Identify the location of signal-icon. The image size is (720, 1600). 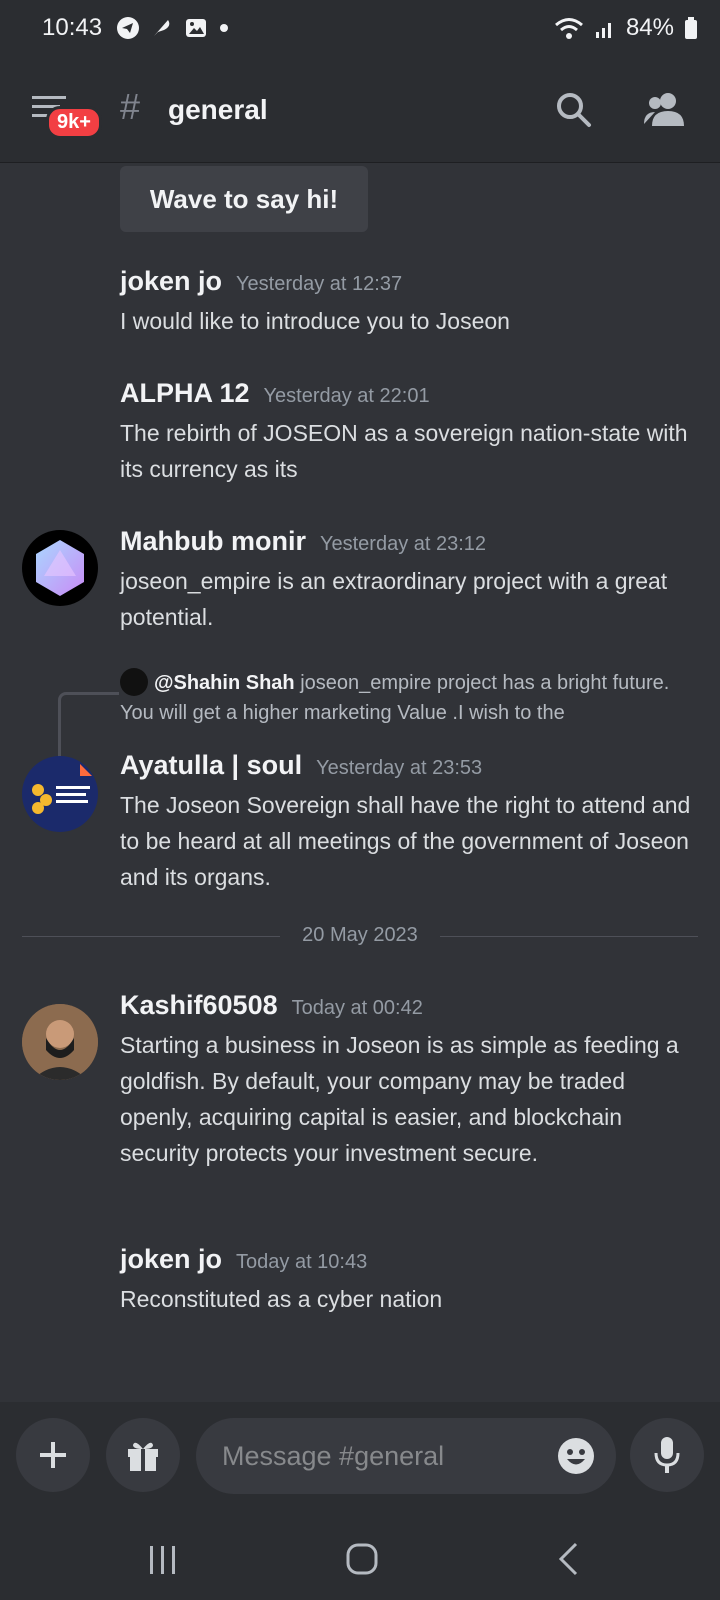
(603, 30).